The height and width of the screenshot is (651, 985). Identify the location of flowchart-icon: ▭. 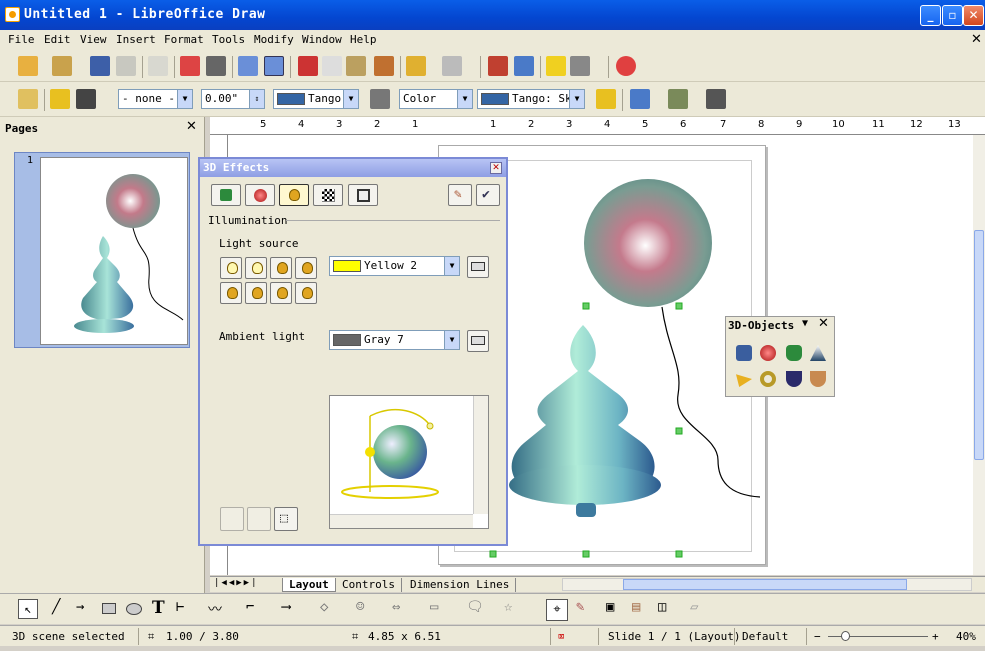
(434, 607).